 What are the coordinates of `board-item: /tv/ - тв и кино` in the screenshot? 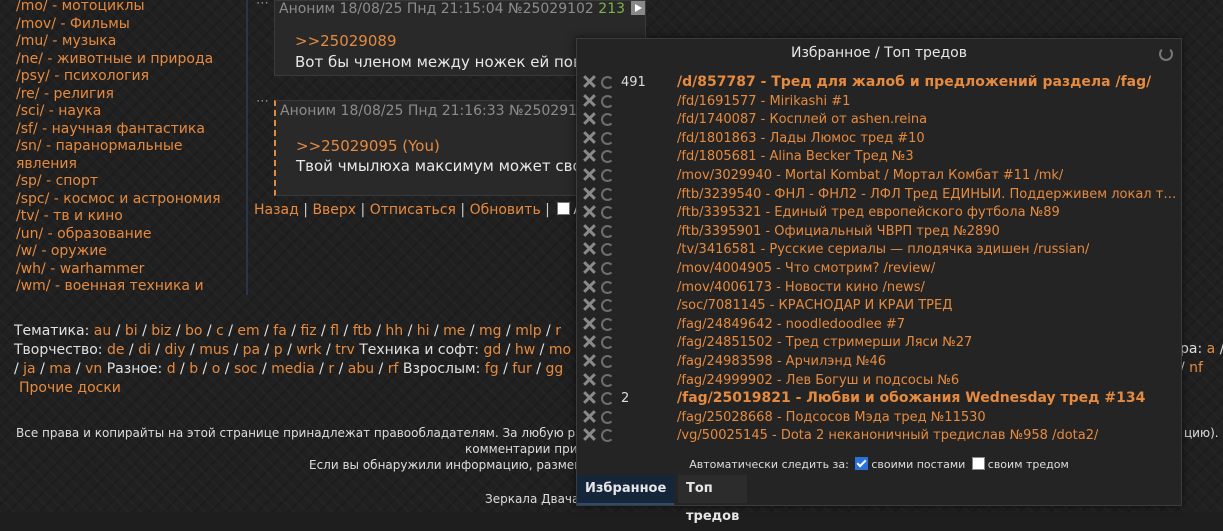 It's located at (131, 217).